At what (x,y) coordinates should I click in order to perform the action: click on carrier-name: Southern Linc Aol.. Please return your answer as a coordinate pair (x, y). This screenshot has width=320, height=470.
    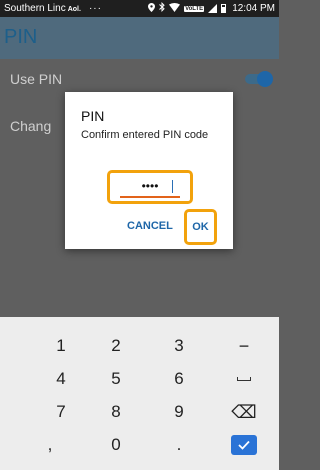
    Looking at the image, I should click on (42, 8).